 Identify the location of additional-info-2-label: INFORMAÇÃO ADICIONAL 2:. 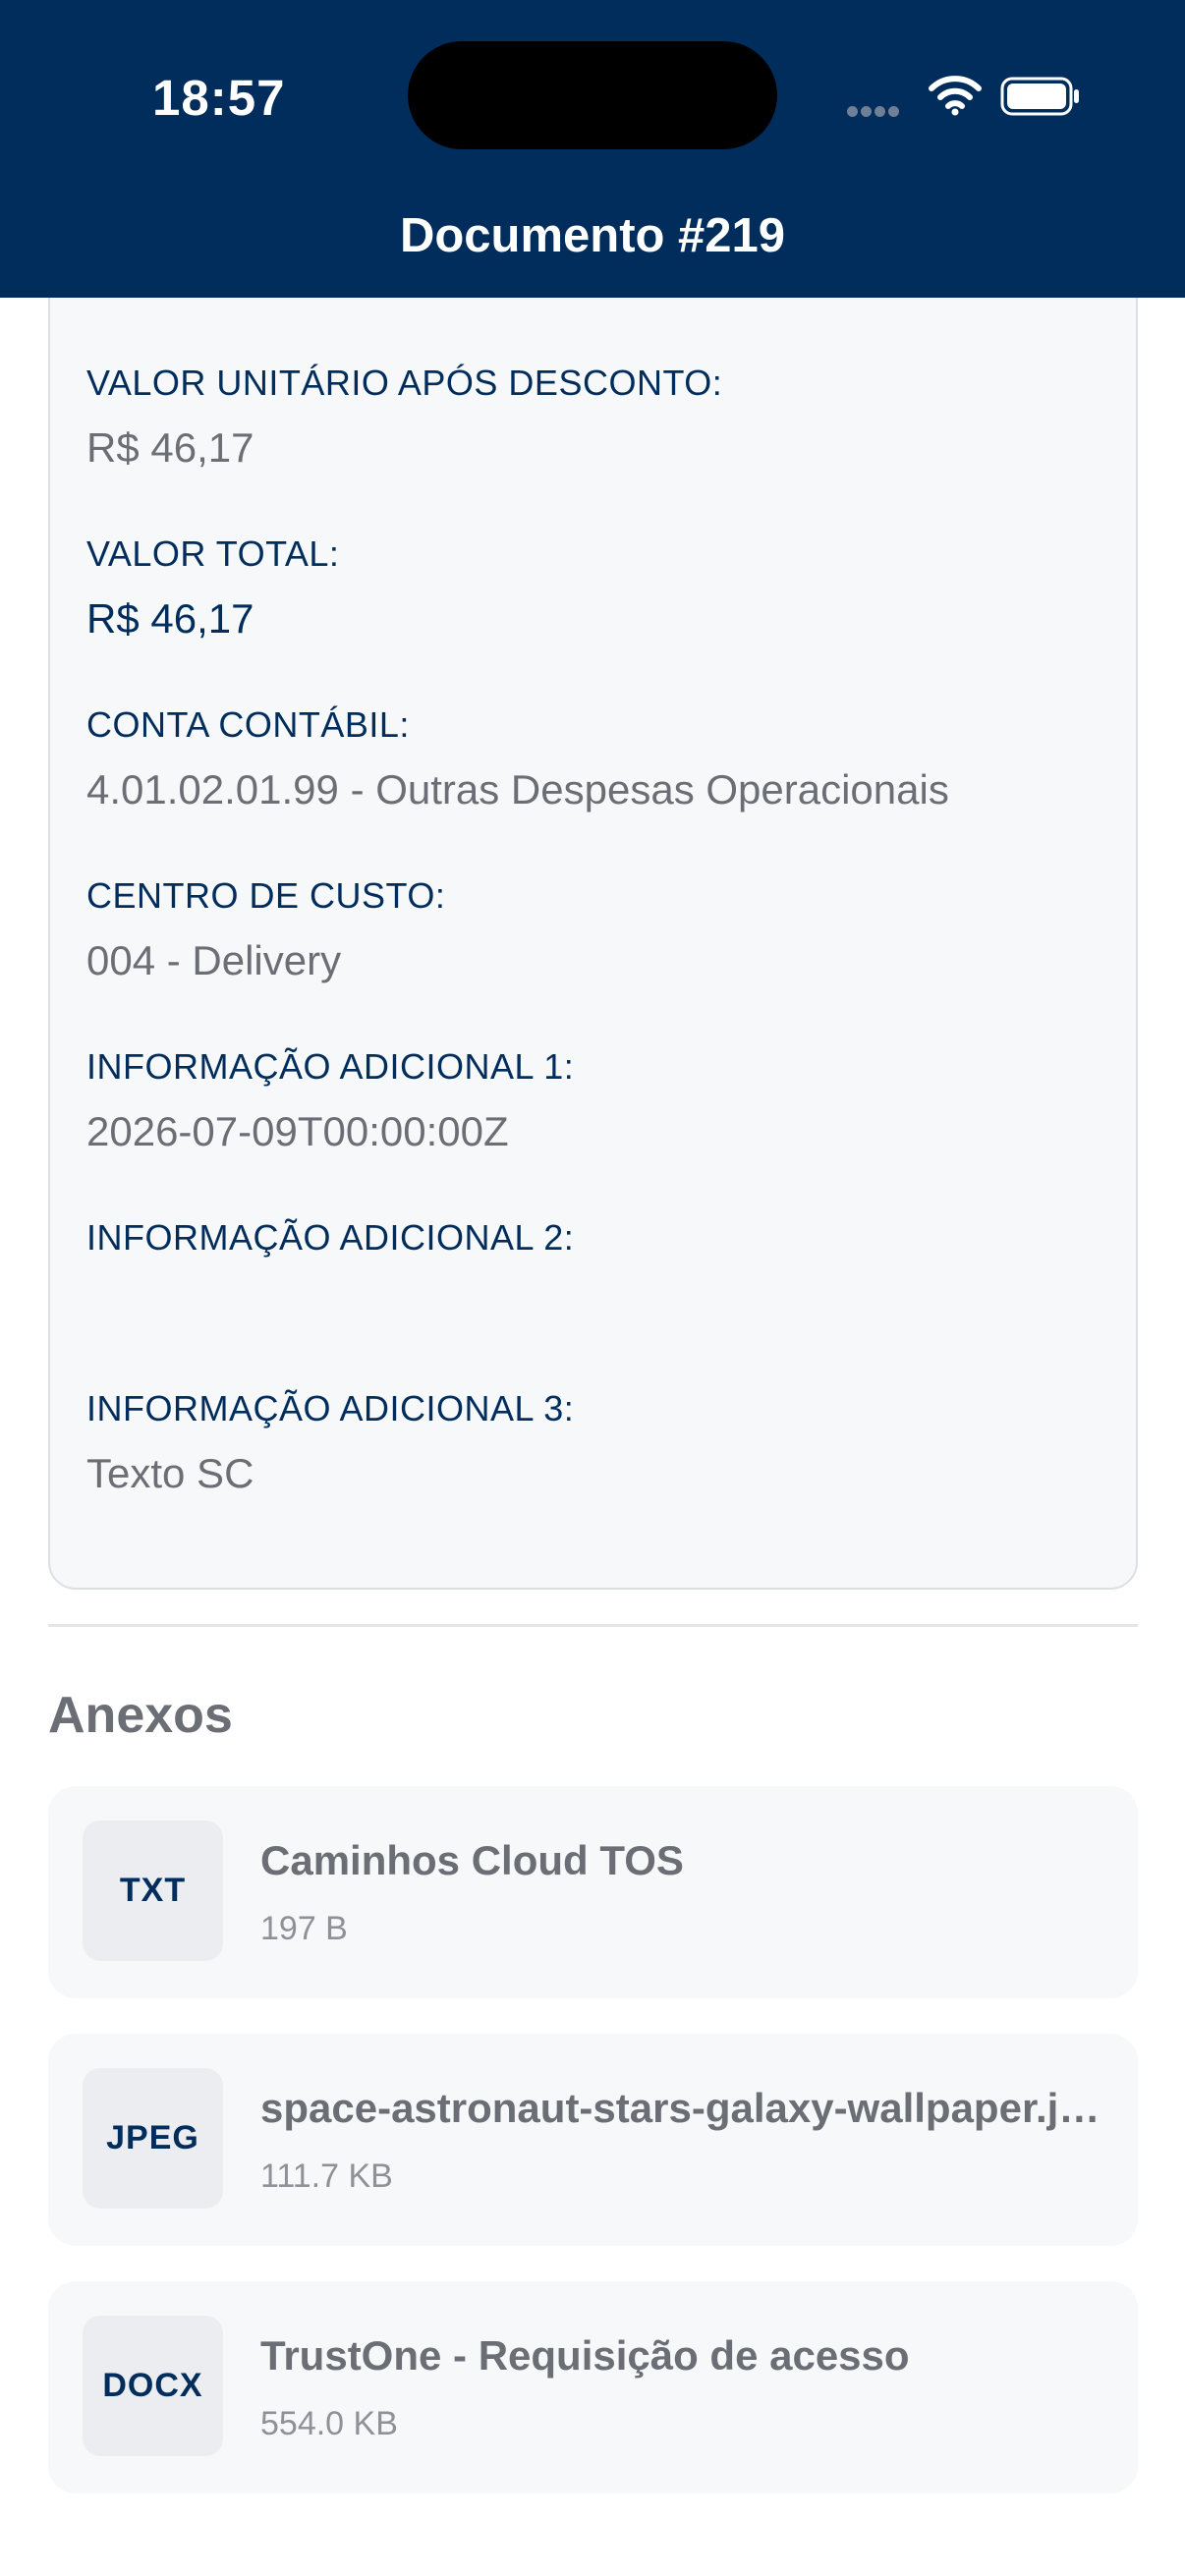
(331, 1237).